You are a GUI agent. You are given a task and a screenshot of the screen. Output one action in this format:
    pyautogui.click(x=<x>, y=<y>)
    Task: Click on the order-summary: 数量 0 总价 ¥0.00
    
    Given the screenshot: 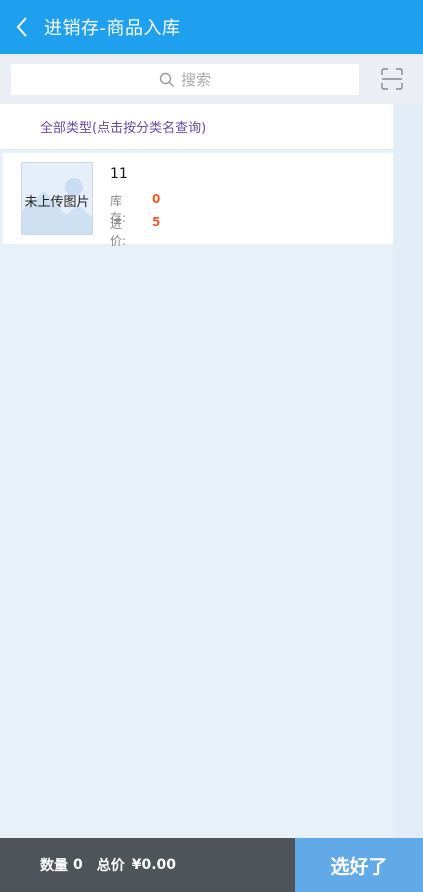 What is the action you would take?
    pyautogui.click(x=147, y=865)
    